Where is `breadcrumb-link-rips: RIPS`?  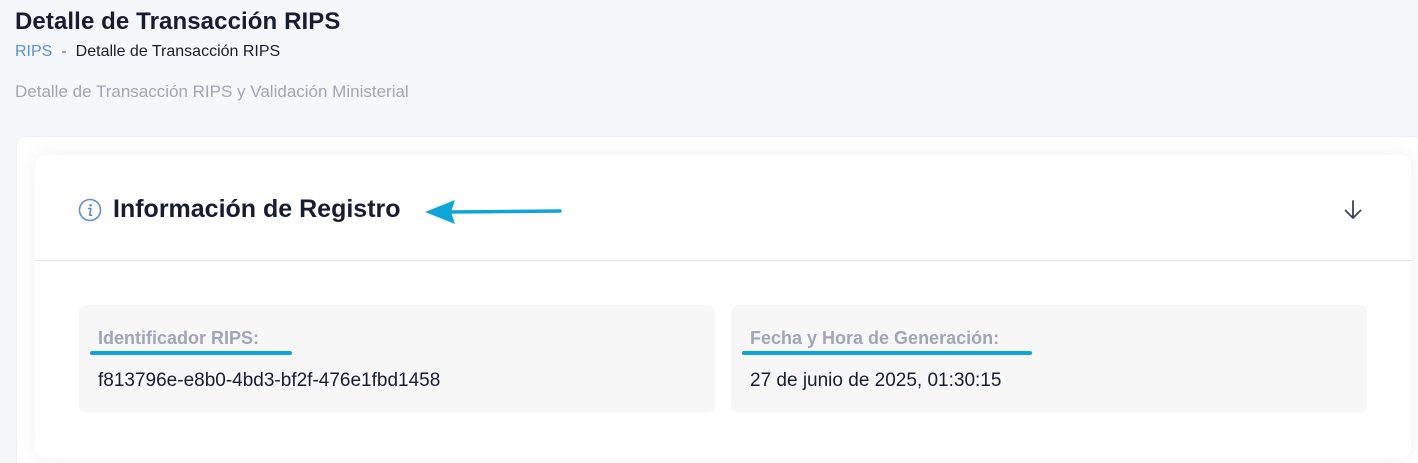
breadcrumb-link-rips: RIPS is located at coordinates (33, 52).